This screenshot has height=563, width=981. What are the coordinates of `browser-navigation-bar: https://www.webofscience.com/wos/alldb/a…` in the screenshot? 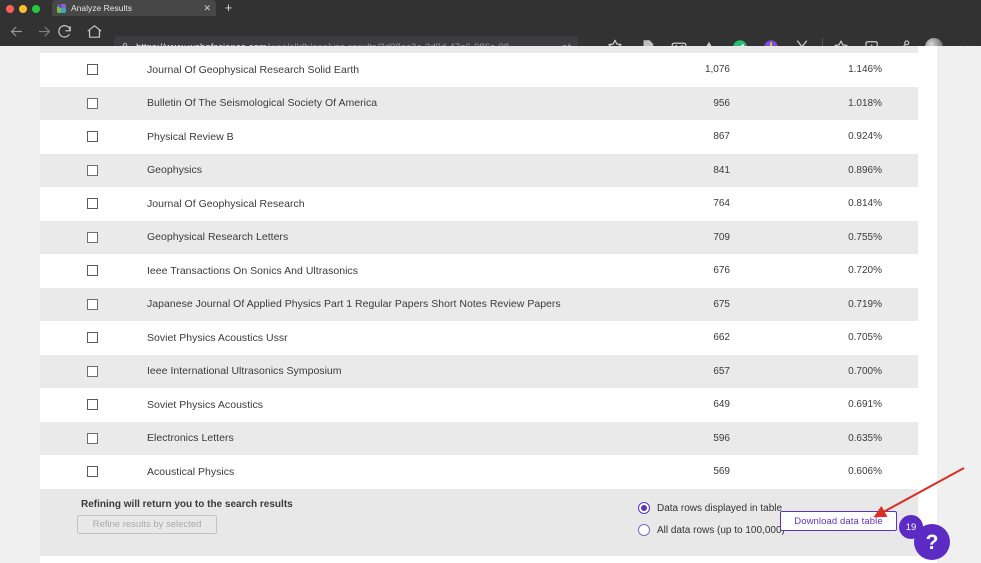 It's located at (490, 37).